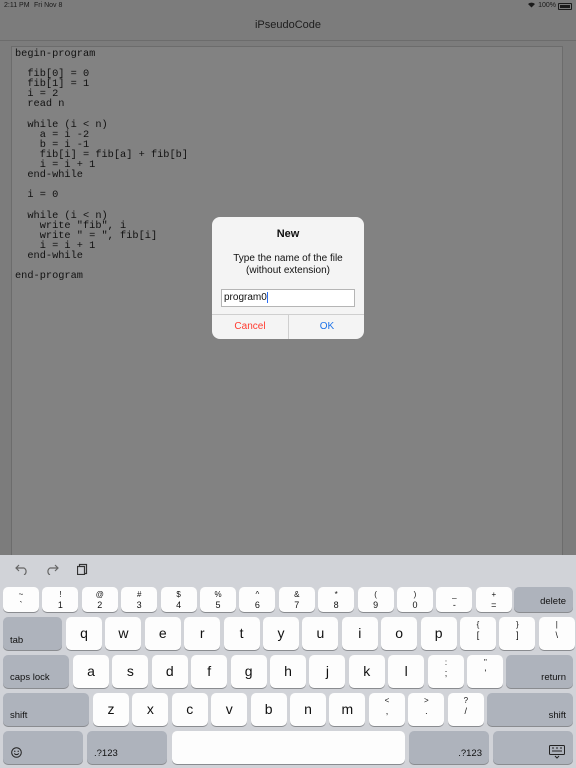 The width and height of the screenshot is (576, 768). I want to click on key-b: b, so click(268, 709).